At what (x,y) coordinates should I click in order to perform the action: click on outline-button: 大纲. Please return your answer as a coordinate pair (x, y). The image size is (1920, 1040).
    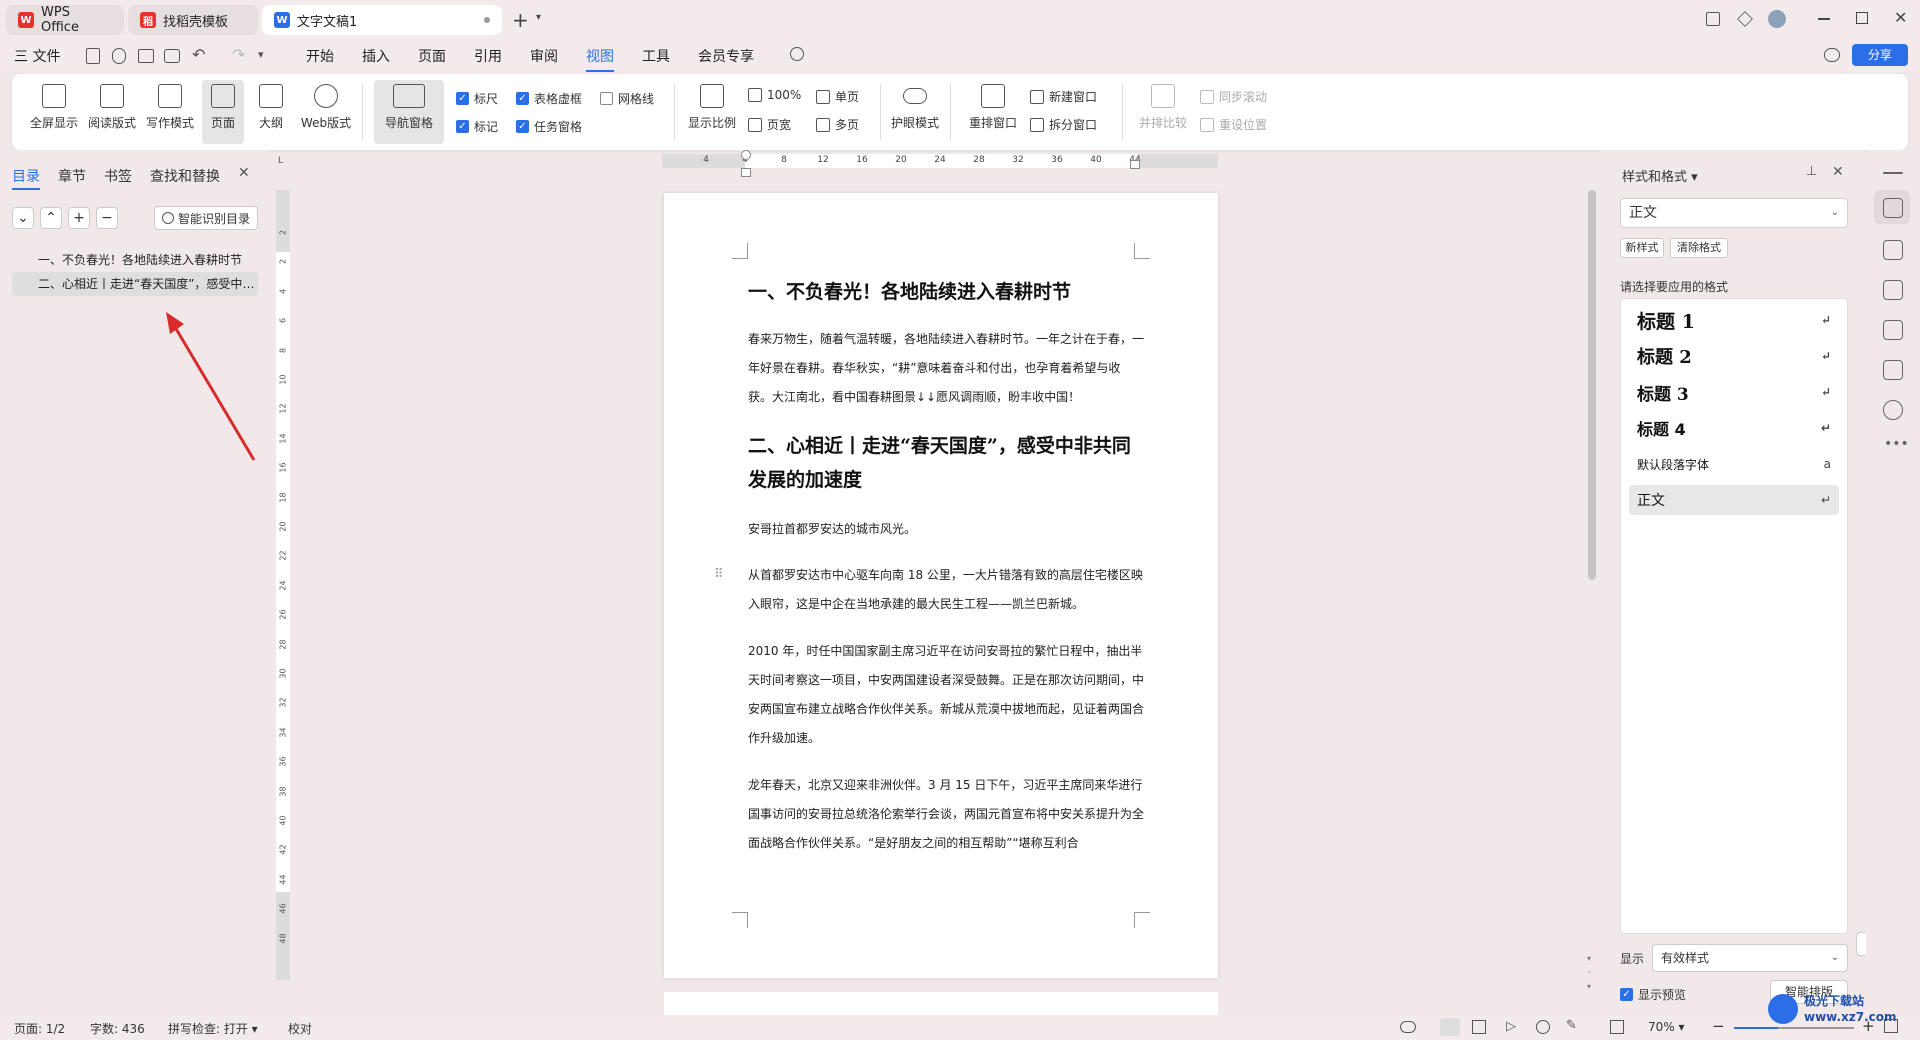
    Looking at the image, I should click on (271, 112).